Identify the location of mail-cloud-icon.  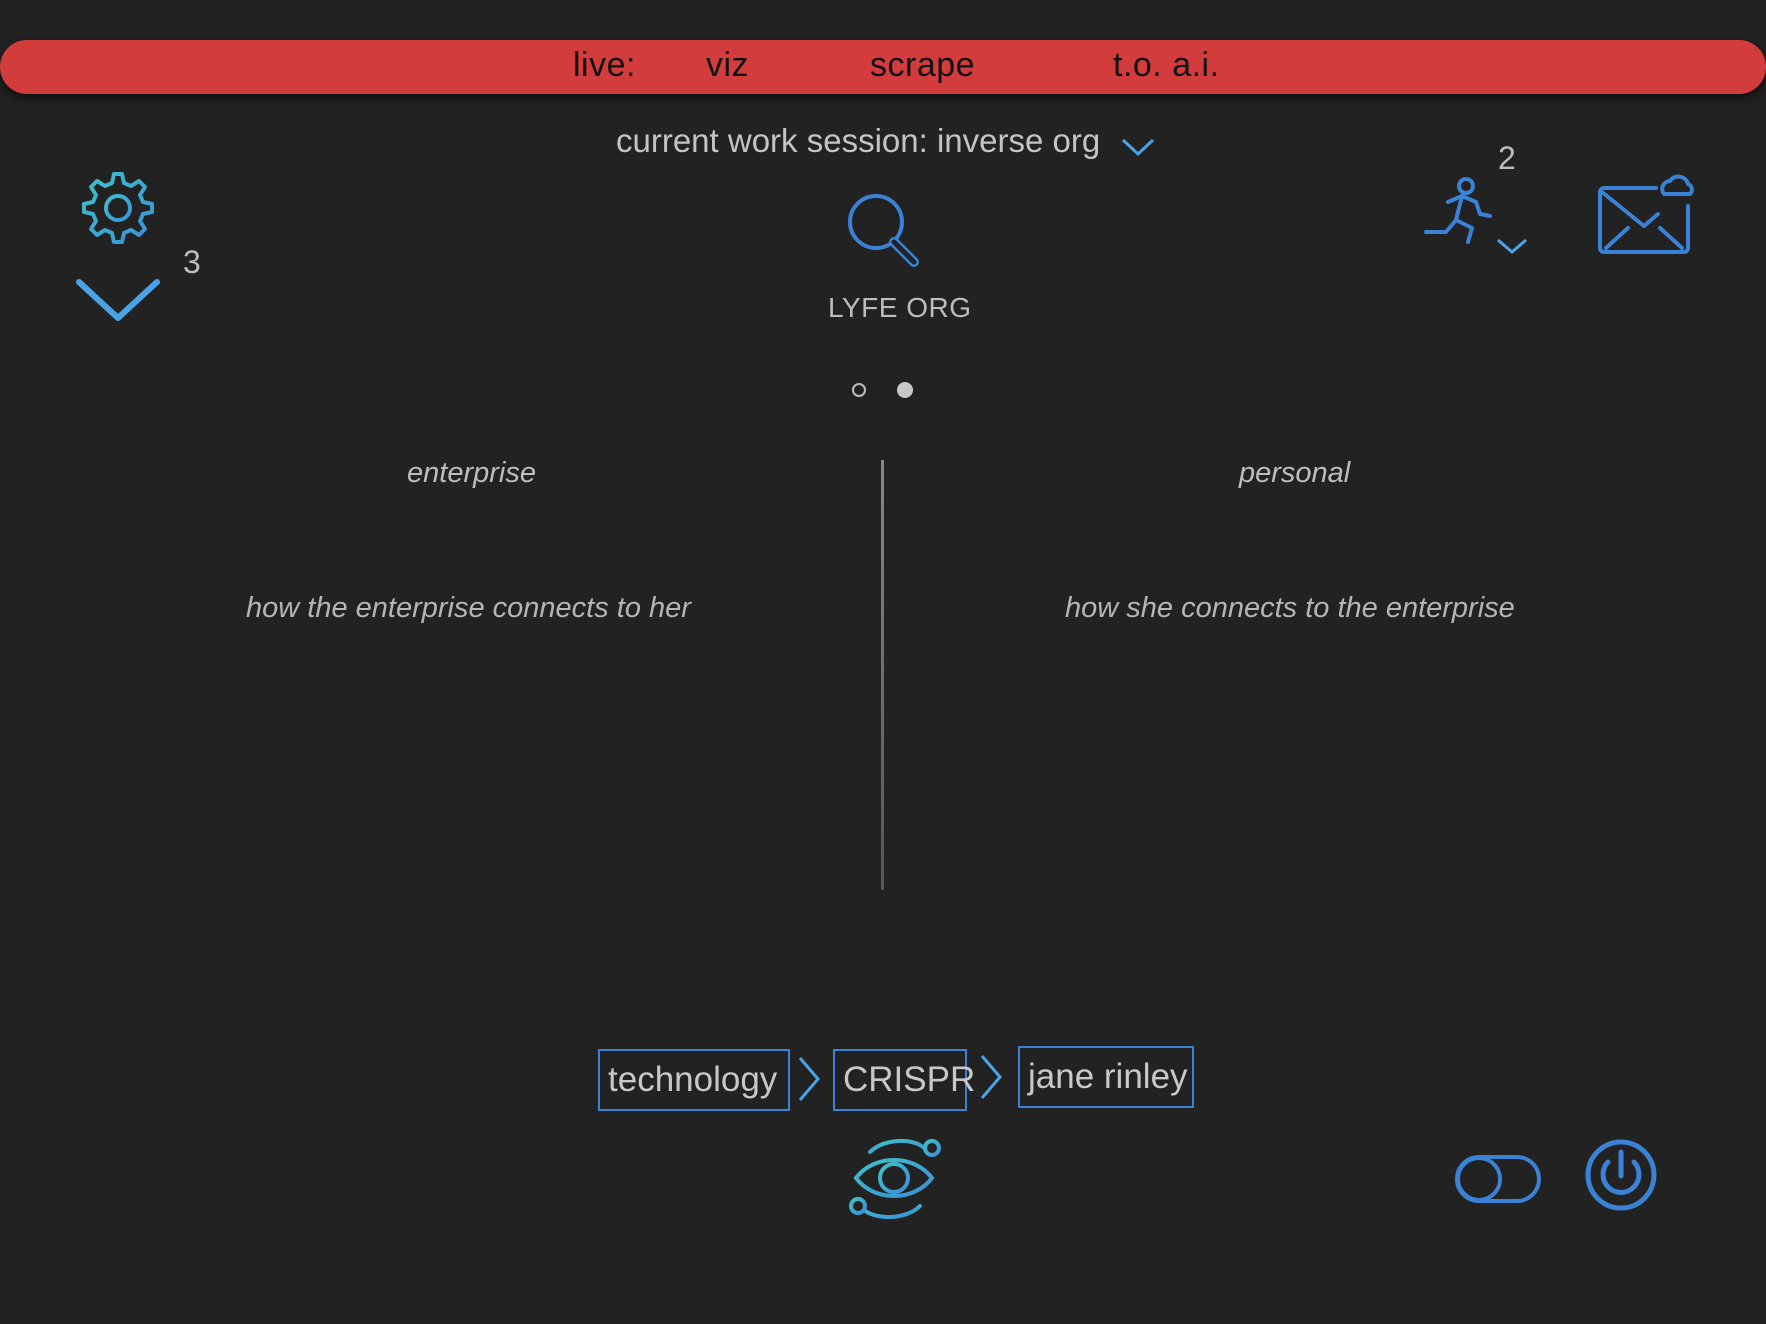
(1646, 214).